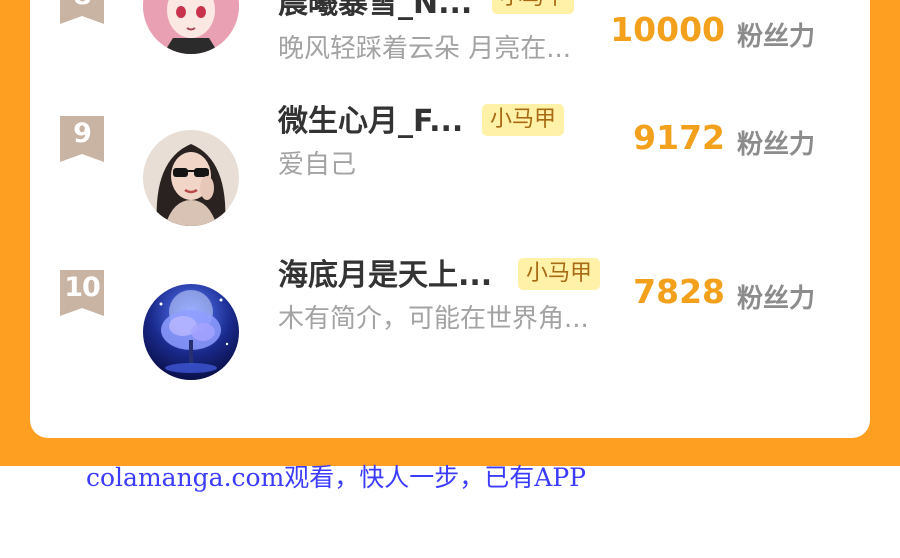 The height and width of the screenshot is (558, 900). What do you see at coordinates (82, 133) in the screenshot?
I see `rank-number: 9` at bounding box center [82, 133].